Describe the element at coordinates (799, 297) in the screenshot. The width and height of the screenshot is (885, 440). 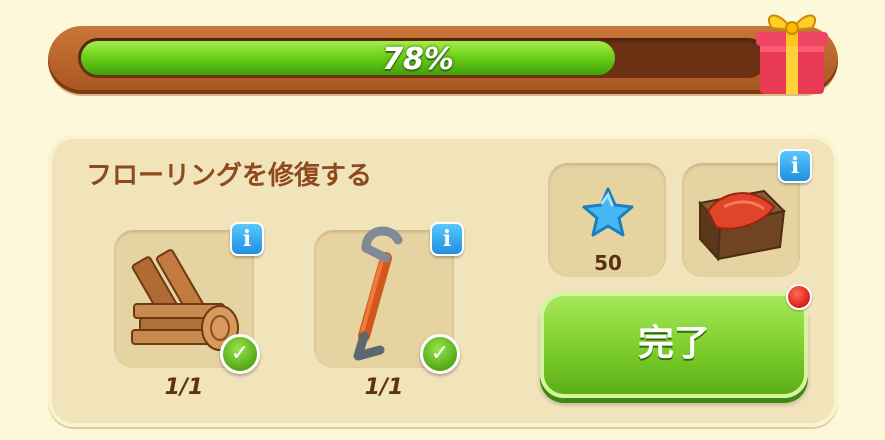
I see `notification-dot` at that location.